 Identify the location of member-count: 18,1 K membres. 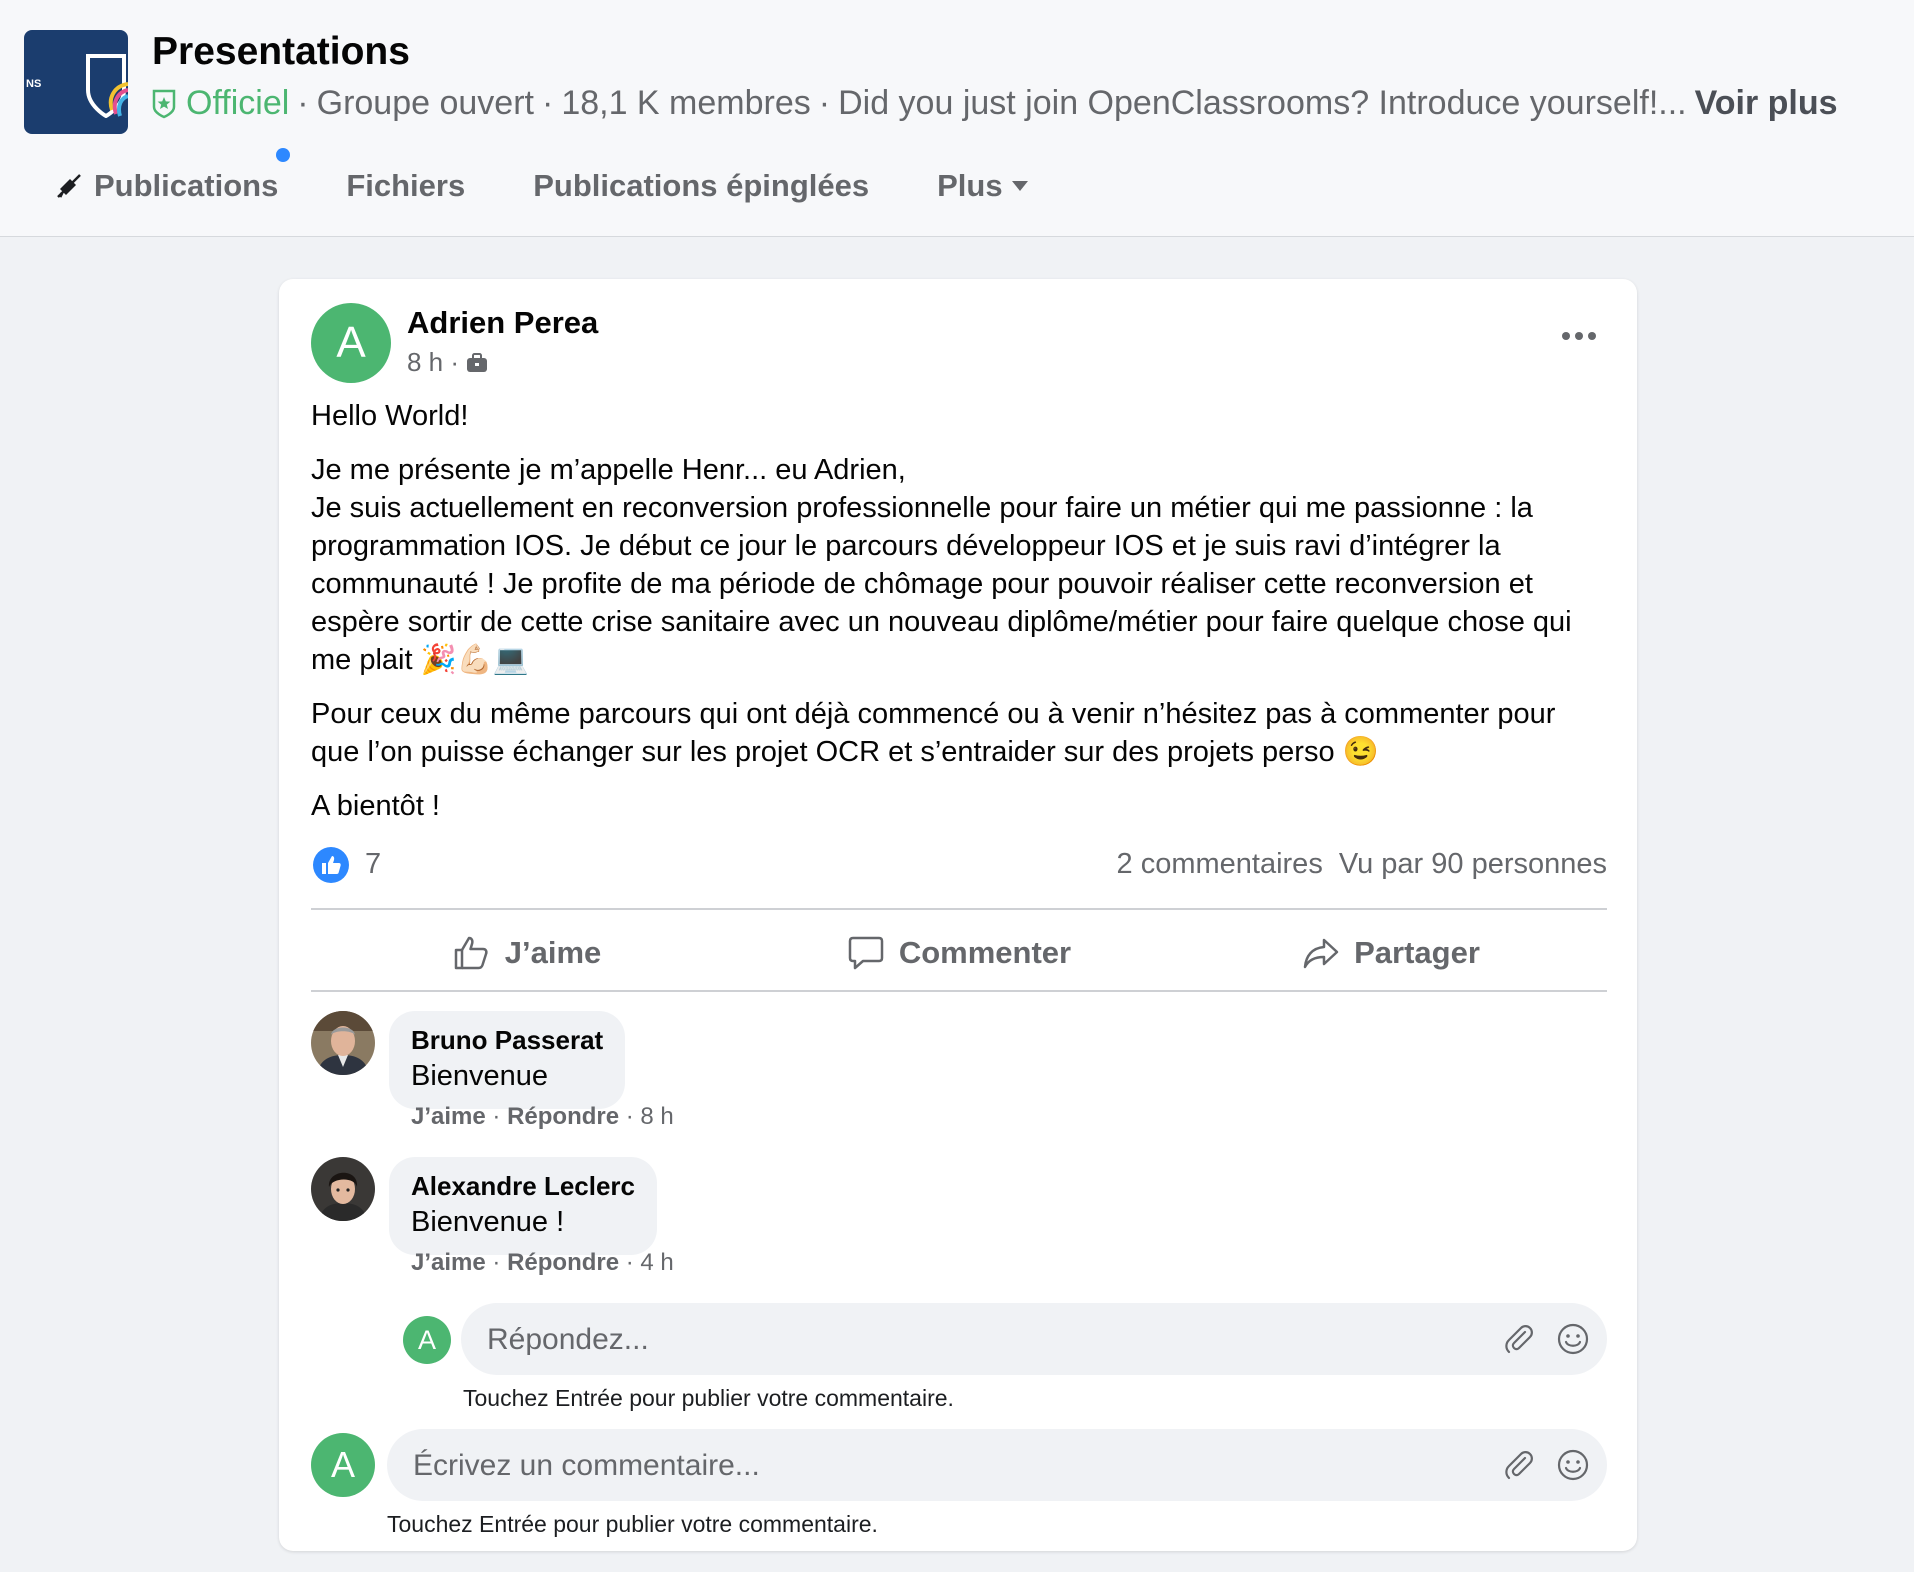
(685, 103).